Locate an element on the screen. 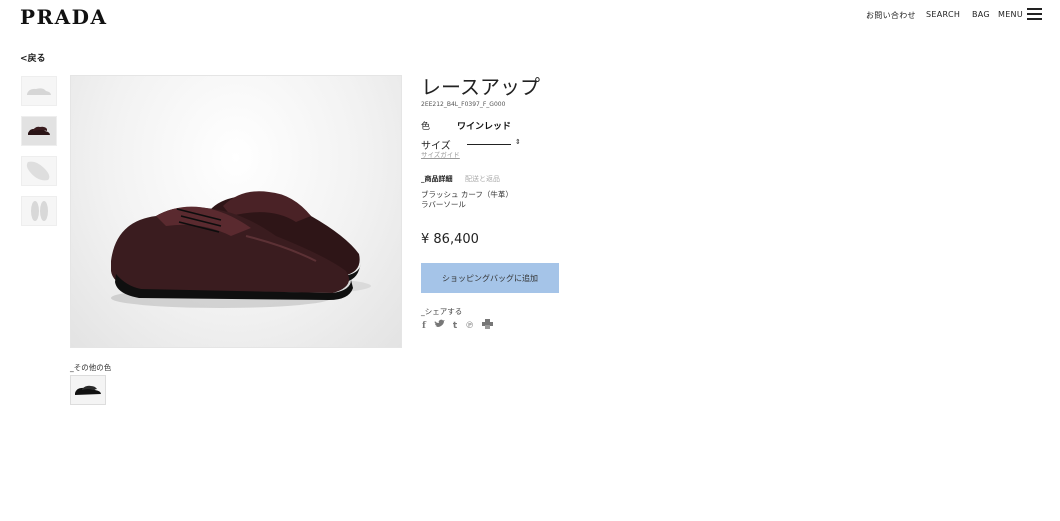  shoe-pair-icon is located at coordinates (39, 130).